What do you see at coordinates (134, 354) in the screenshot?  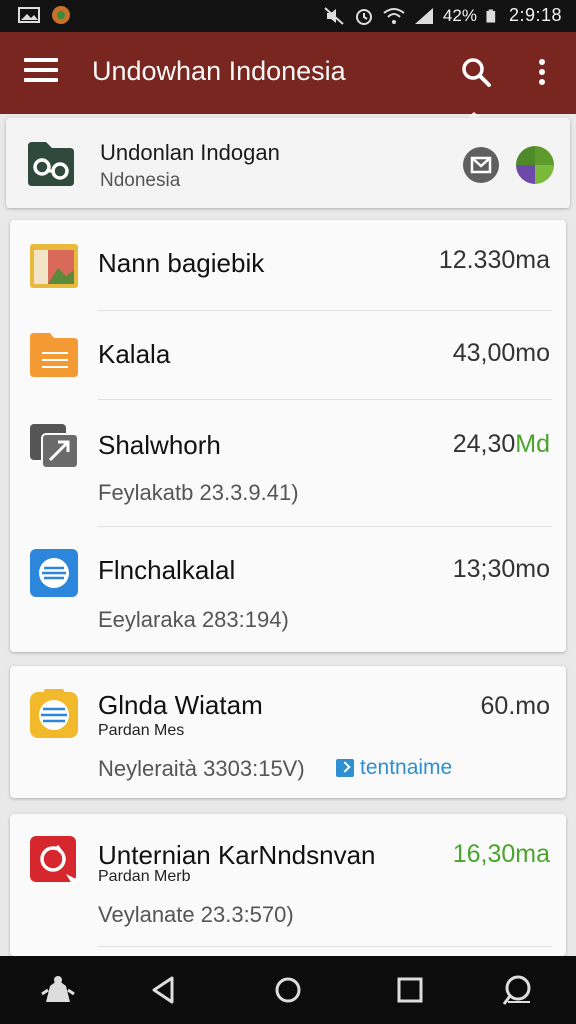 I see `file-name: Kalala` at bounding box center [134, 354].